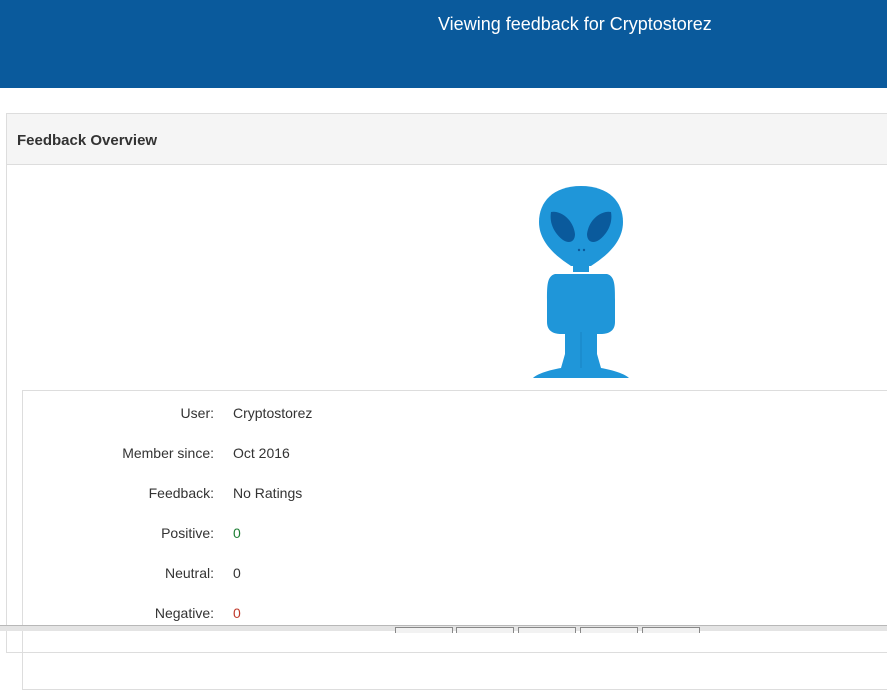 The width and height of the screenshot is (887, 690). Describe the element at coordinates (581, 282) in the screenshot. I see `alien-icon` at that location.